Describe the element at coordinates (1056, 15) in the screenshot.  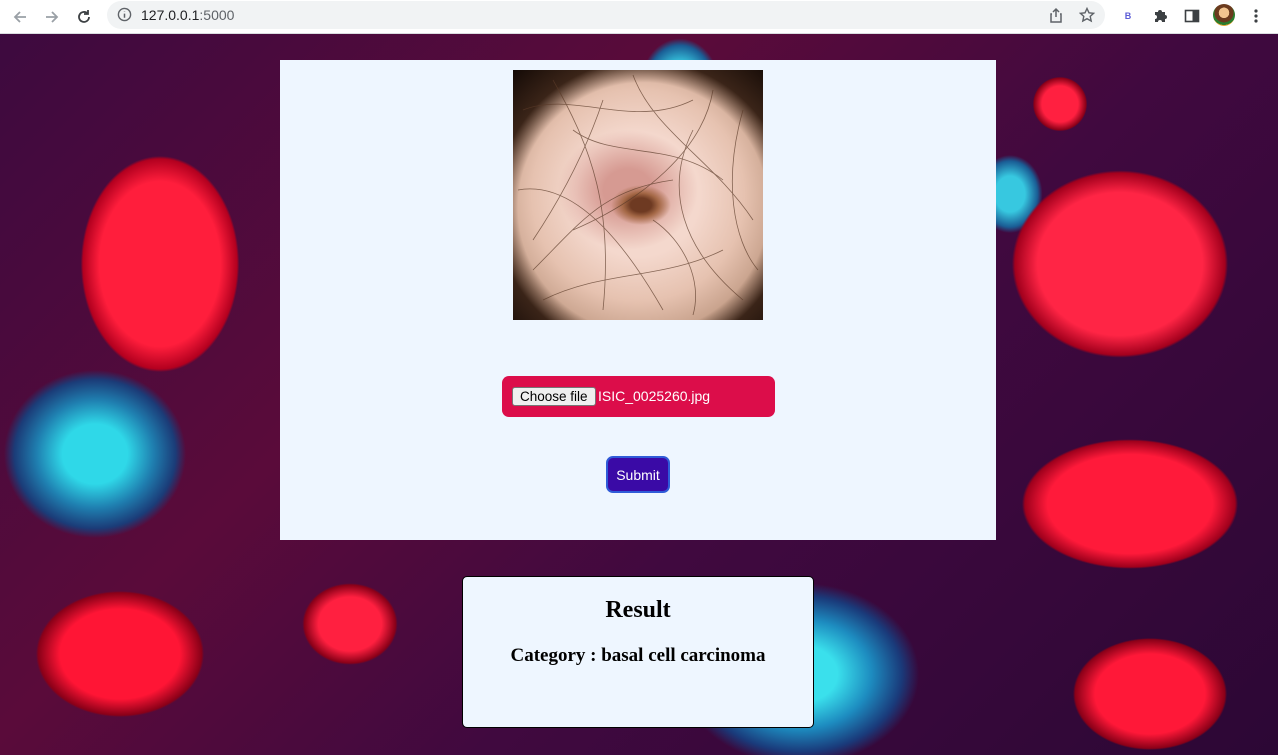
I see `share-icon` at that location.